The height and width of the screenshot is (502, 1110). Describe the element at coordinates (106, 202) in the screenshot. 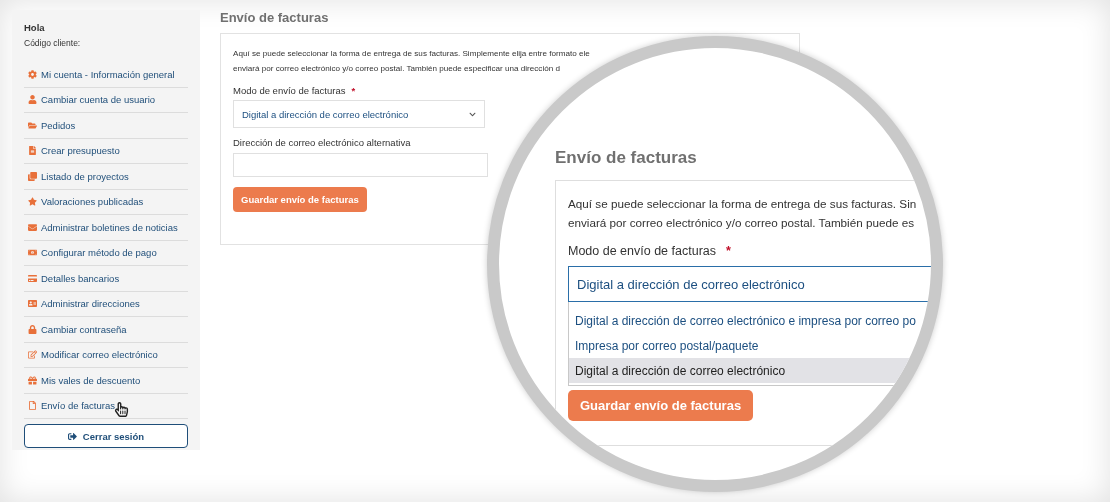

I see `sidebar-item: Valoraciones publicadas` at that location.